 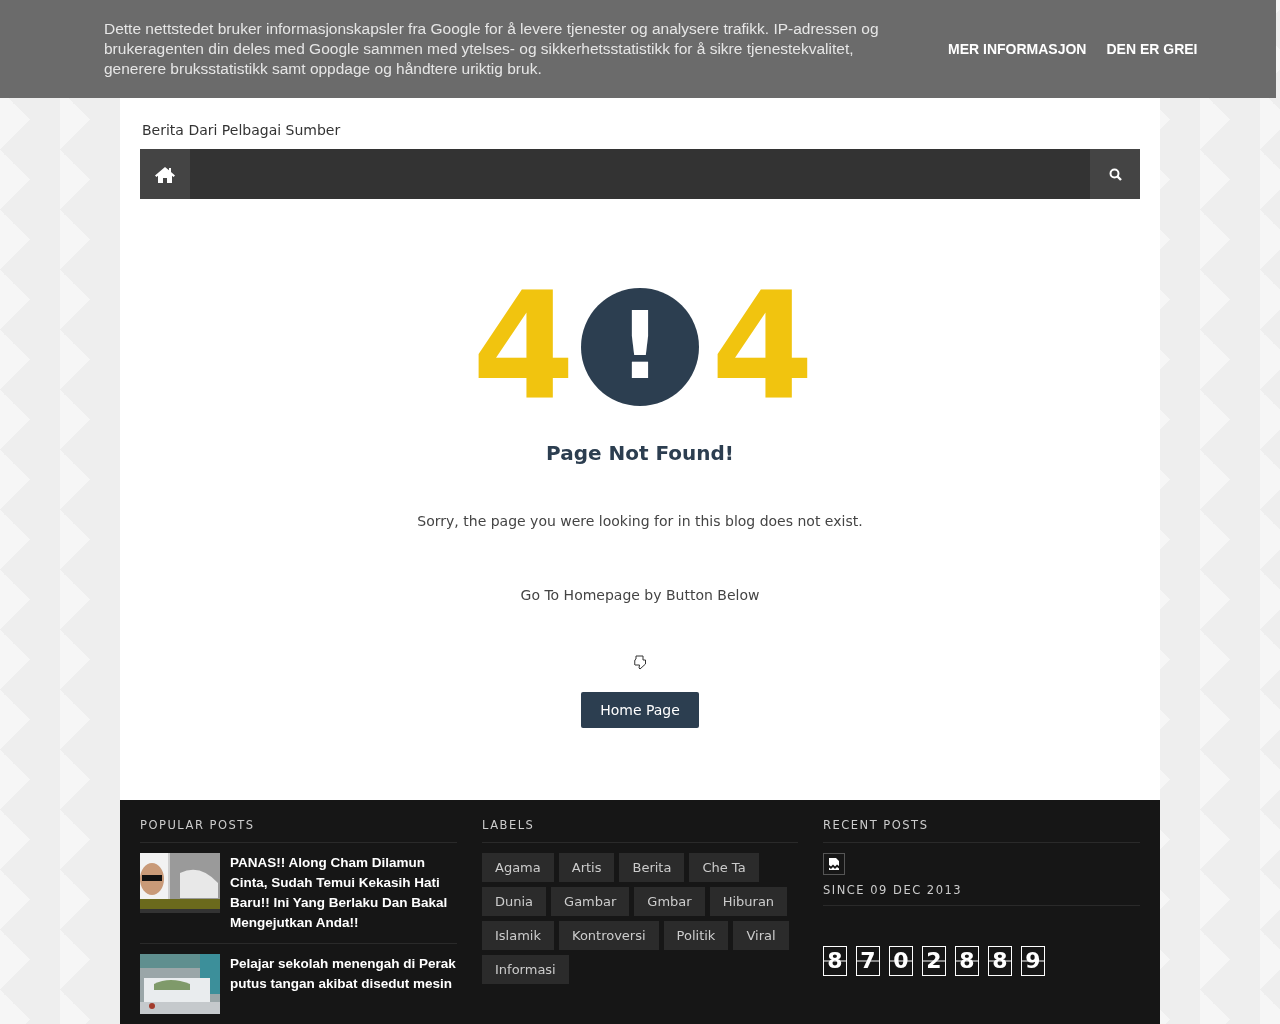 What do you see at coordinates (761, 935) in the screenshot?
I see `label-tag: Viral` at bounding box center [761, 935].